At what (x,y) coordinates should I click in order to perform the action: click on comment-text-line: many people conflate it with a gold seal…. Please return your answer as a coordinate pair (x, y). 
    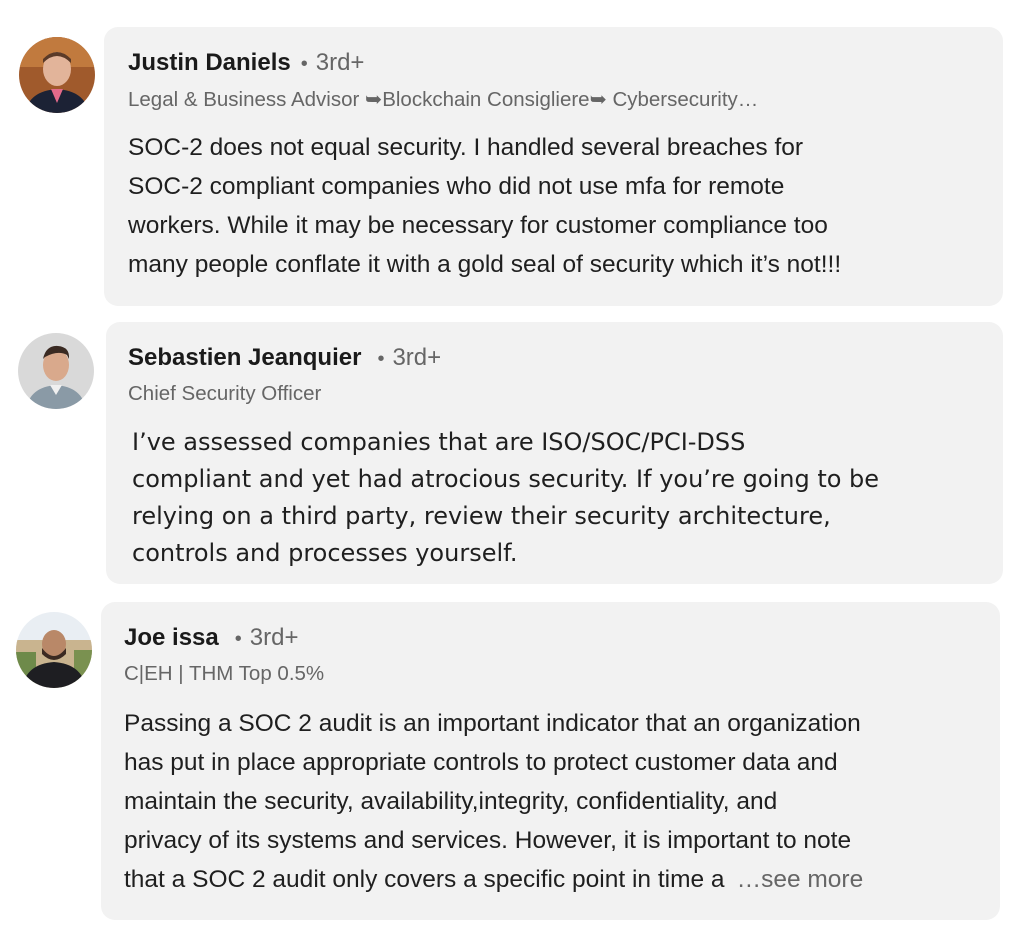
    Looking at the image, I should click on (485, 264).